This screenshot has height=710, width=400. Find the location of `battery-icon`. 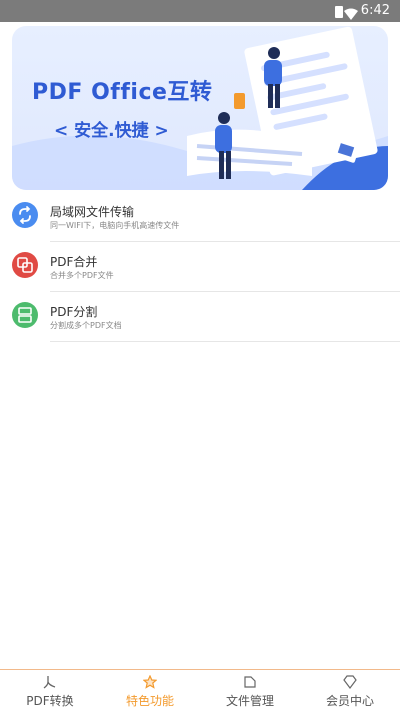

battery-icon is located at coordinates (339, 13).